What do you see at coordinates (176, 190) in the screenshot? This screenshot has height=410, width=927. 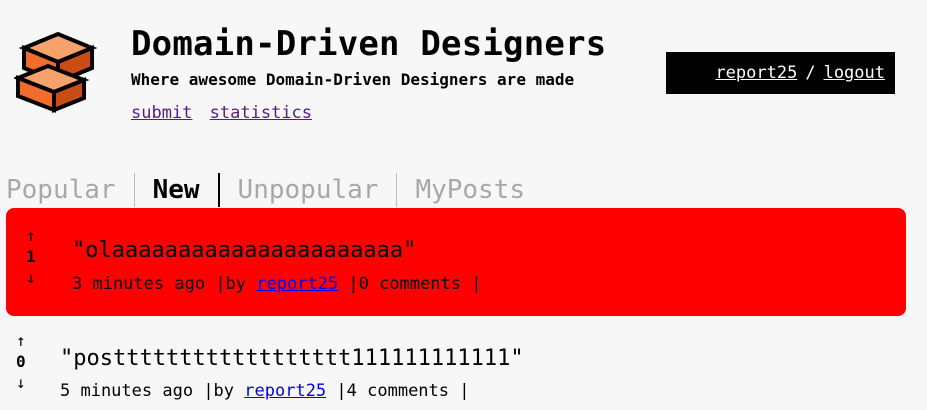 I see `tab-new: New` at bounding box center [176, 190].